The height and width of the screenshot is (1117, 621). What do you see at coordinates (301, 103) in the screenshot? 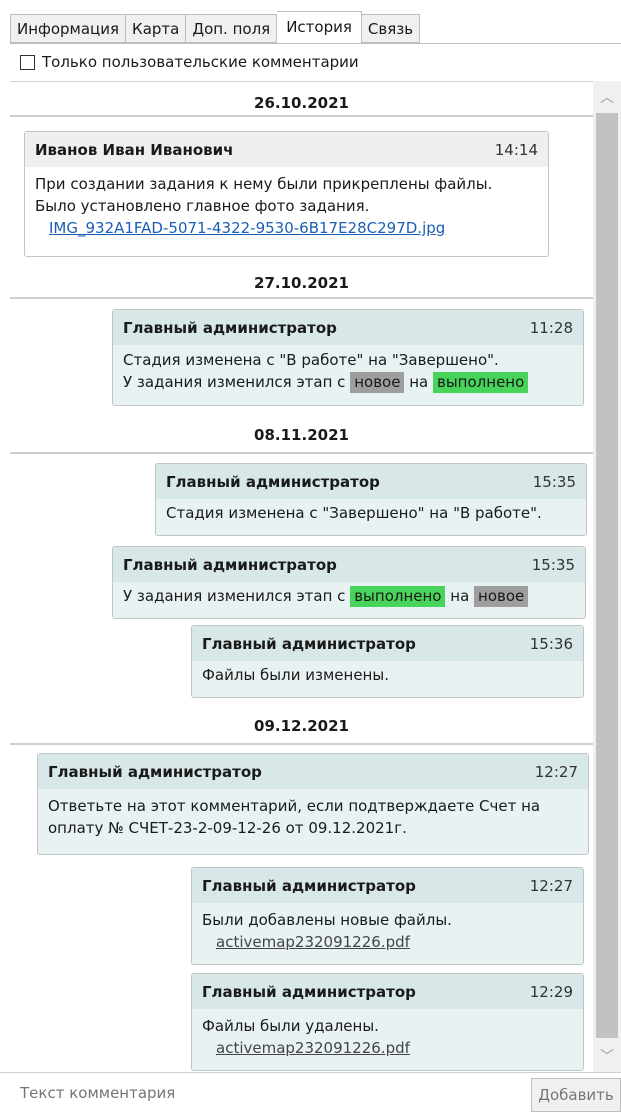
I see `date-separator: 26.10.2021` at bounding box center [301, 103].